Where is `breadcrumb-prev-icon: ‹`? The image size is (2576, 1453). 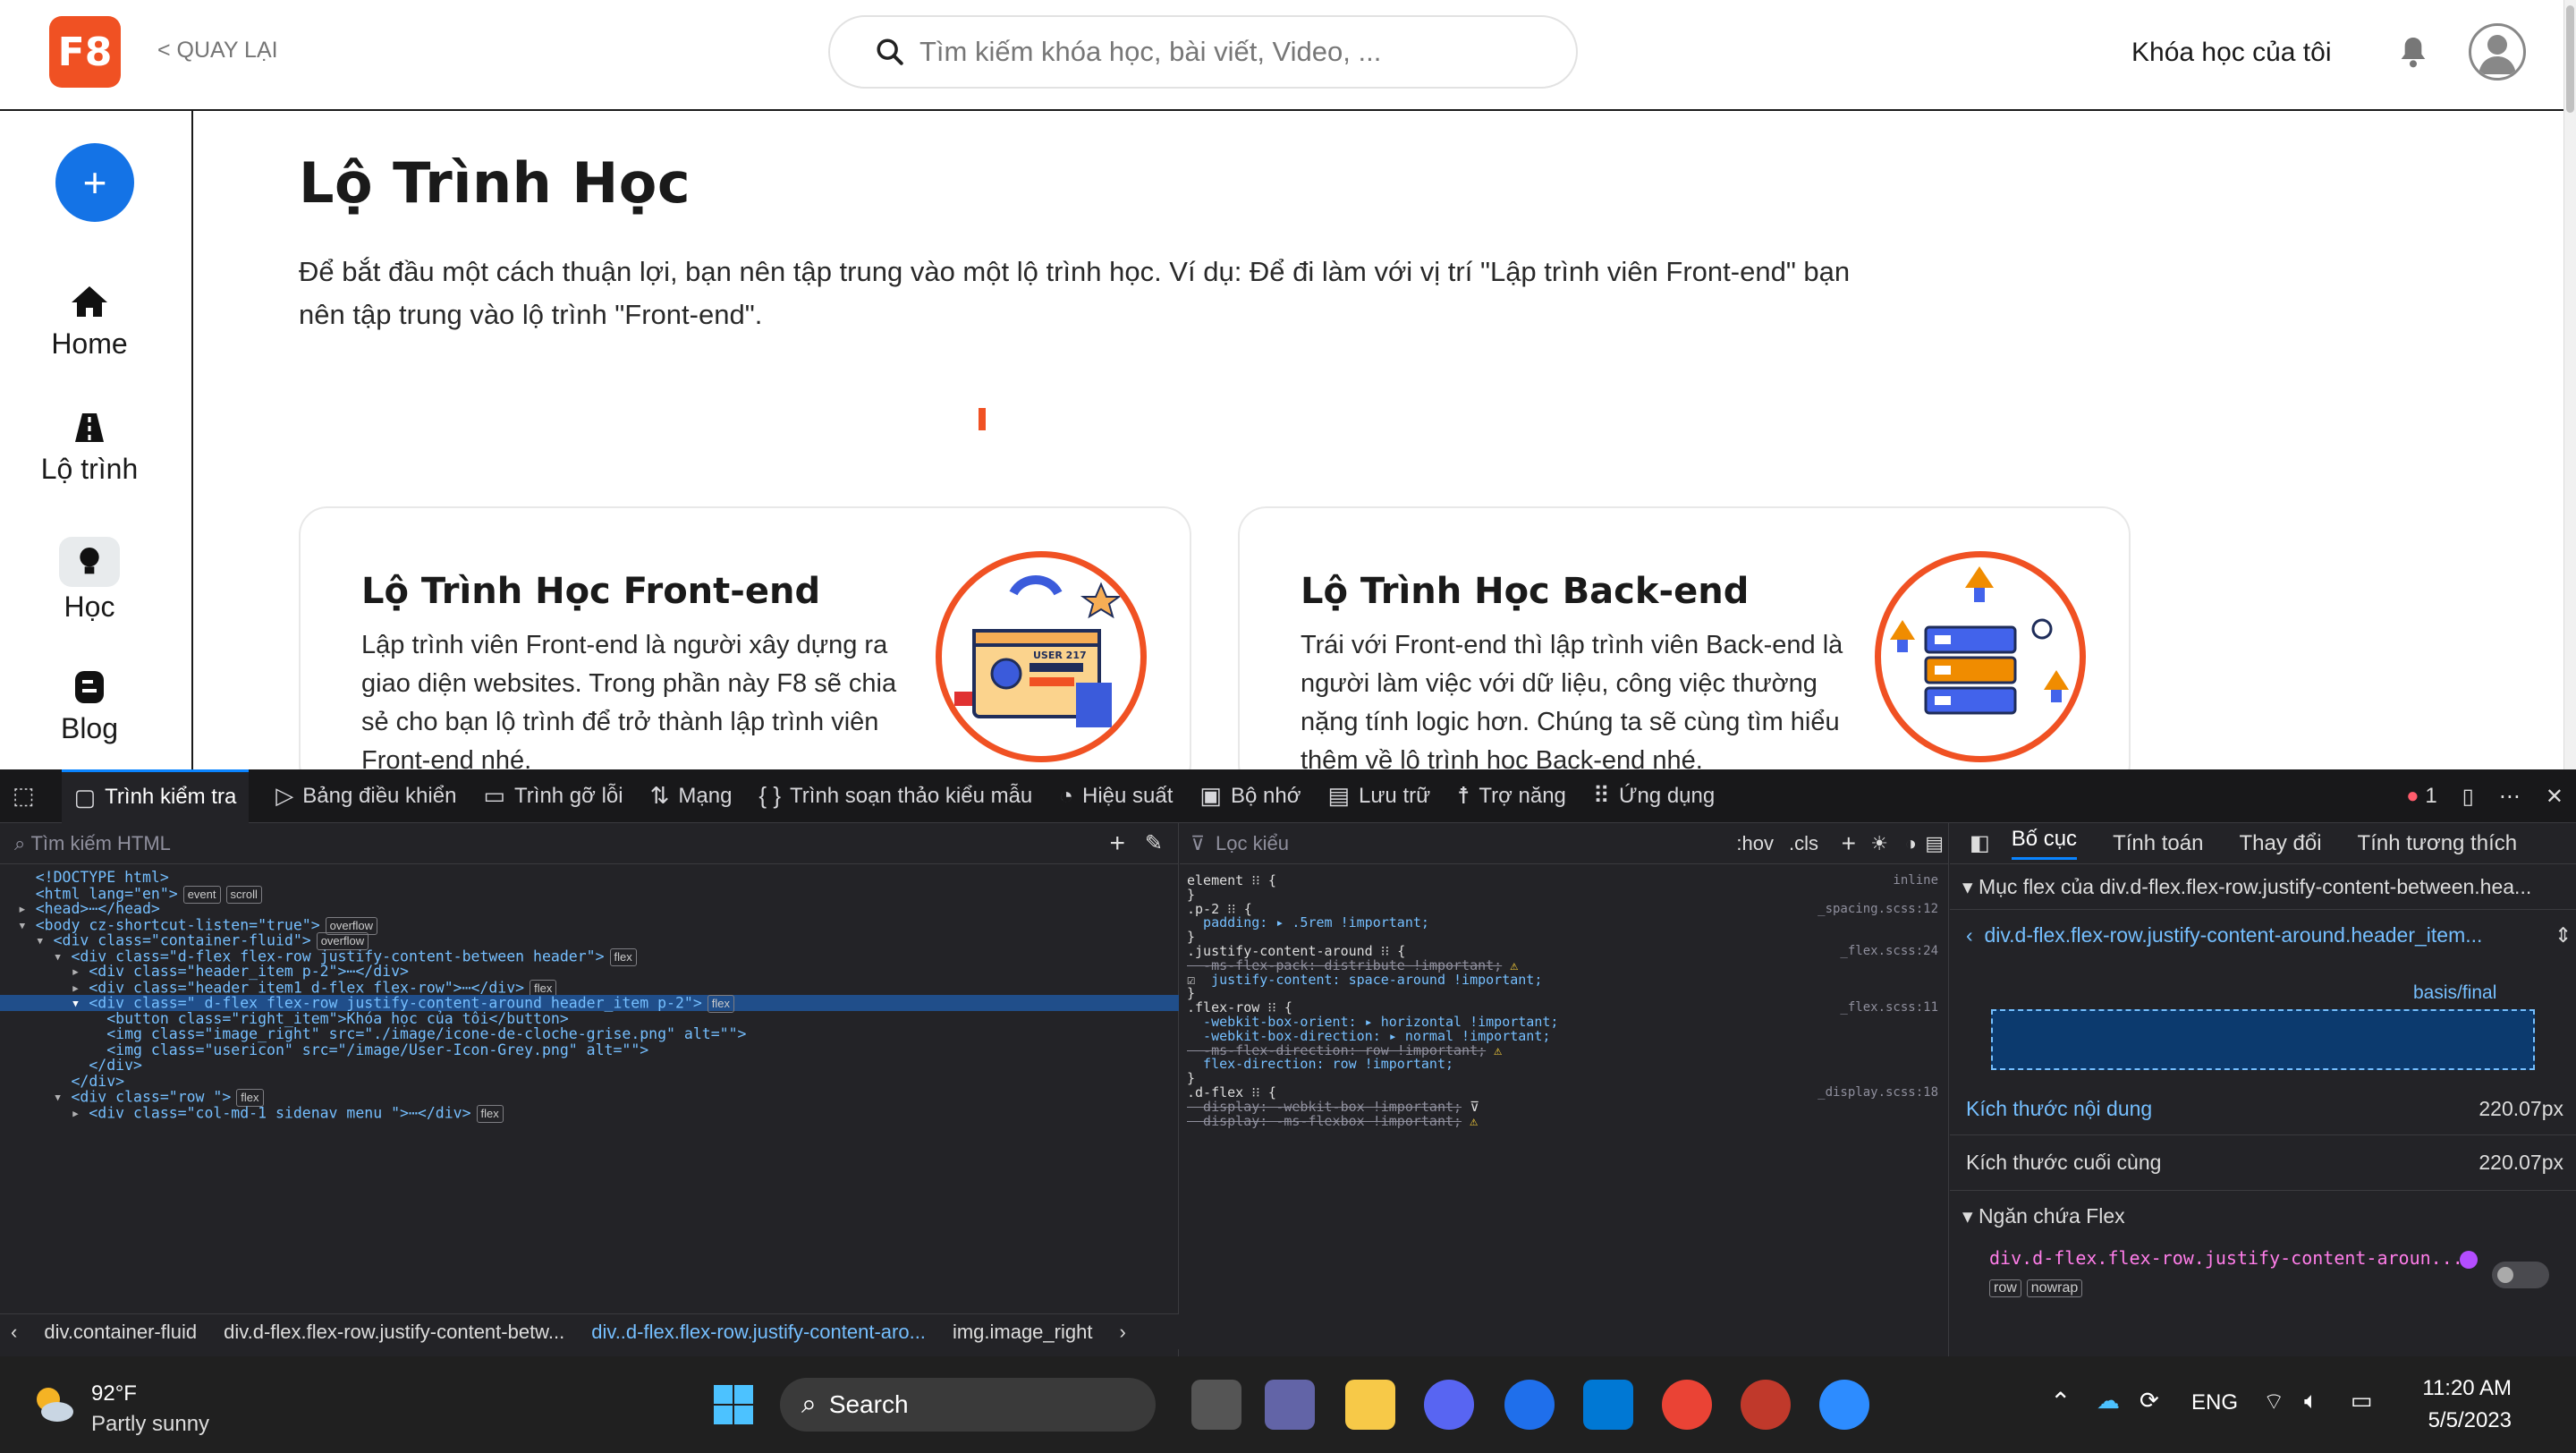 breadcrumb-prev-icon: ‹ is located at coordinates (14, 1332).